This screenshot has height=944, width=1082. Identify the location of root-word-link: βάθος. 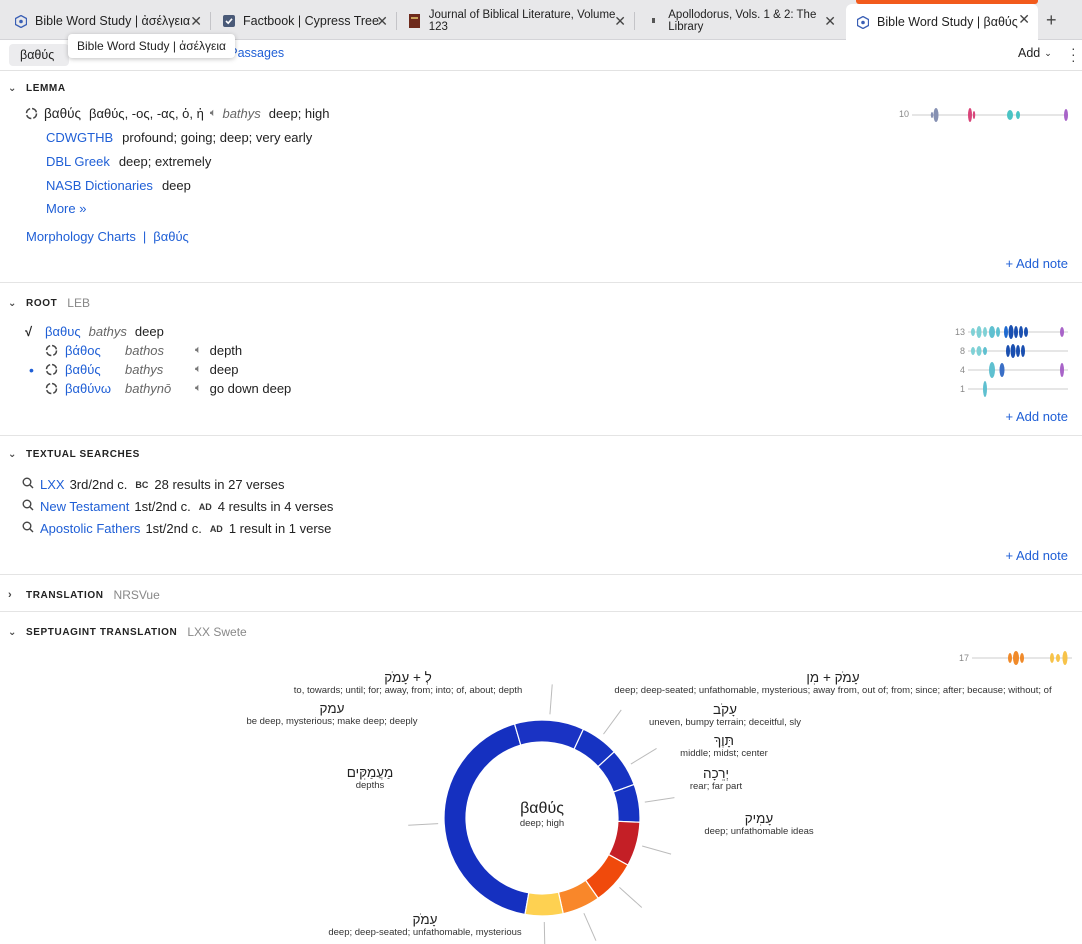
(95, 350).